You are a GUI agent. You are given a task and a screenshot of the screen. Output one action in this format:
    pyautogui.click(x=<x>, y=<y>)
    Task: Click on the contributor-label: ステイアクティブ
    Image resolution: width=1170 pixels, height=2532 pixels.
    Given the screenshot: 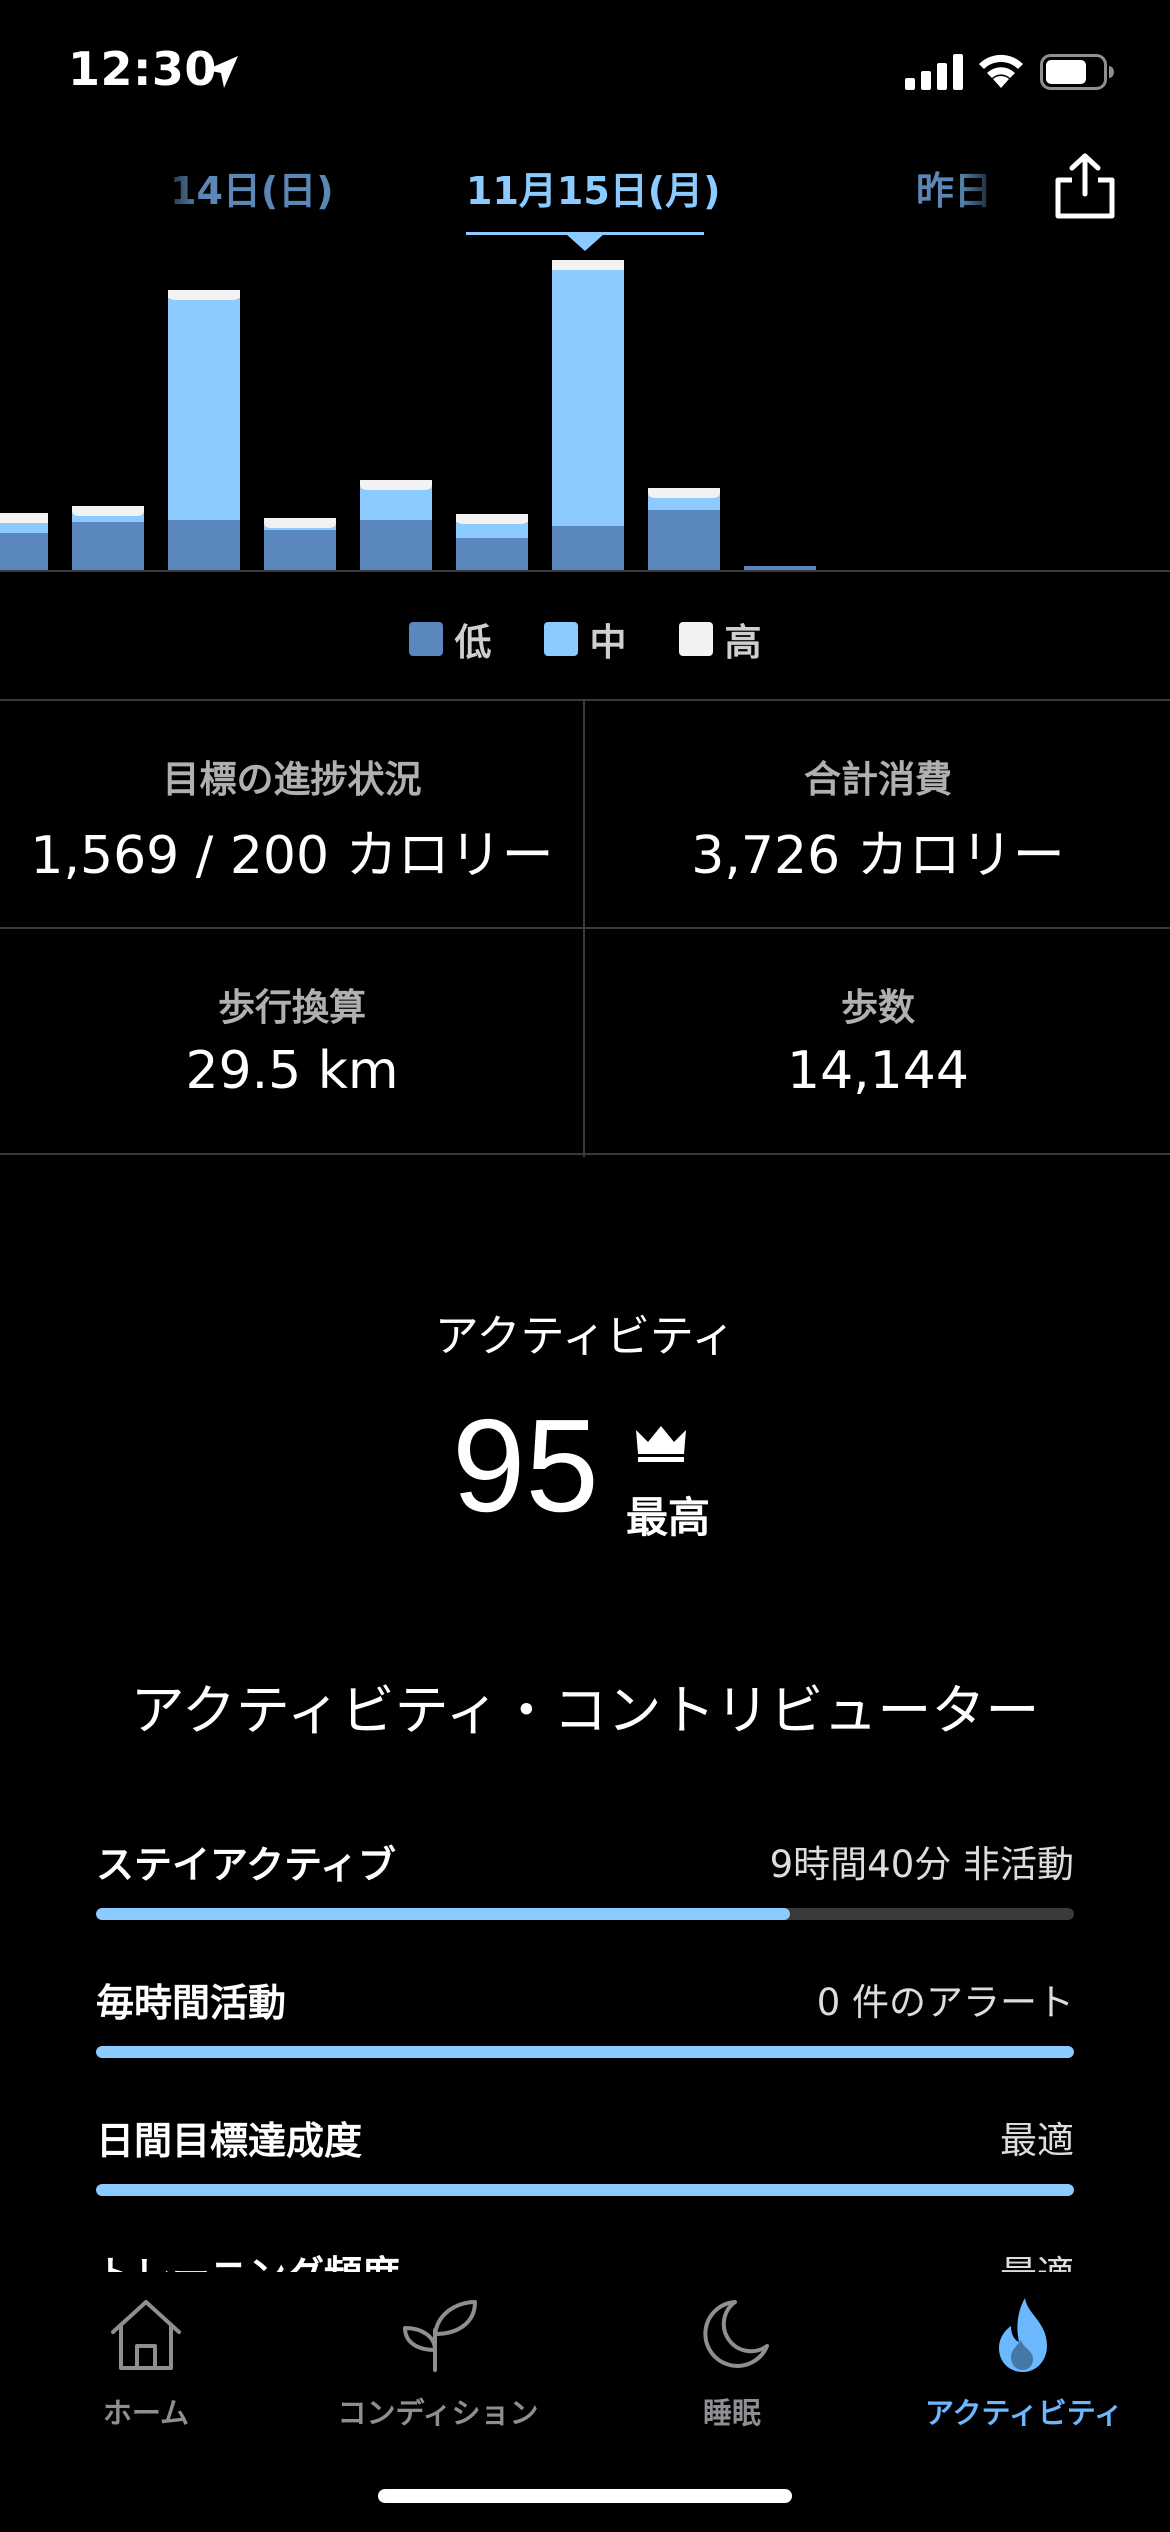 What is the action you would take?
    pyautogui.click(x=246, y=1865)
    